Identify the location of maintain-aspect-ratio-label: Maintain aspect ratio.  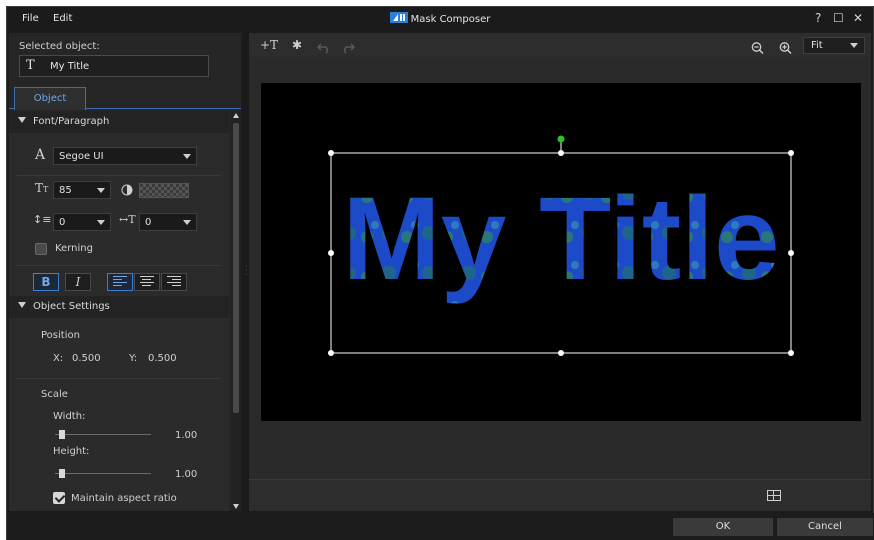
(124, 498).